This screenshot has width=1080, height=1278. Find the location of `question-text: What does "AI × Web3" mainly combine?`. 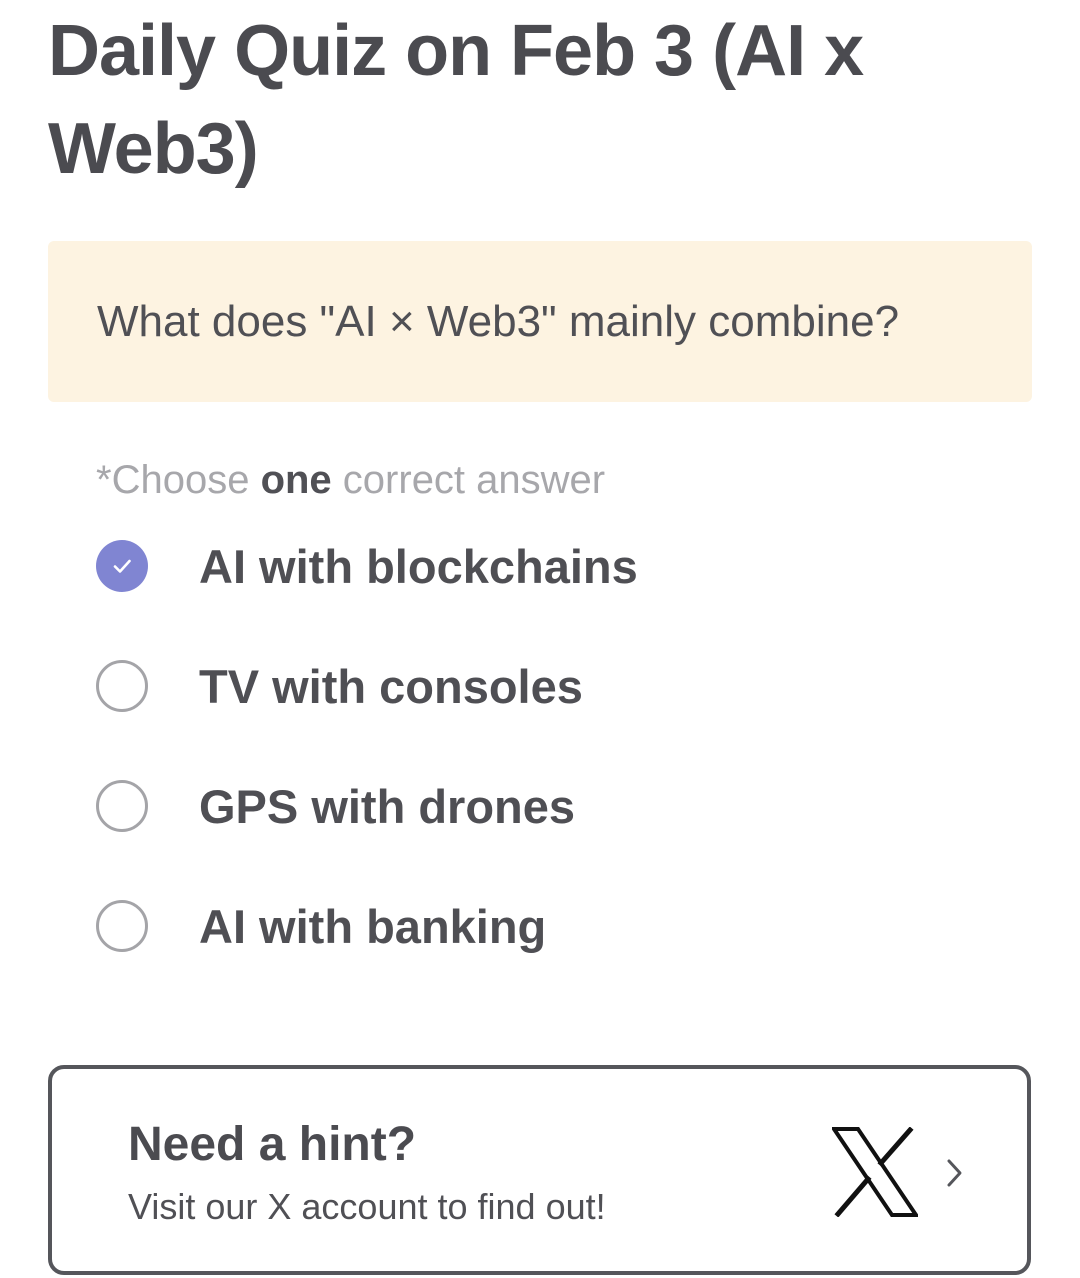

question-text: What does "AI × Web3" mainly combine? is located at coordinates (498, 321).